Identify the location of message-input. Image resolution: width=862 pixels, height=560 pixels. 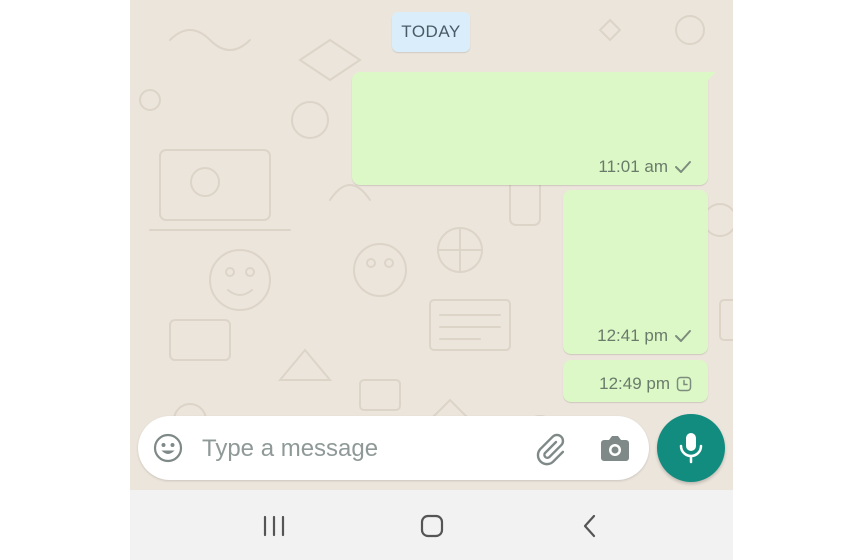
(352, 449).